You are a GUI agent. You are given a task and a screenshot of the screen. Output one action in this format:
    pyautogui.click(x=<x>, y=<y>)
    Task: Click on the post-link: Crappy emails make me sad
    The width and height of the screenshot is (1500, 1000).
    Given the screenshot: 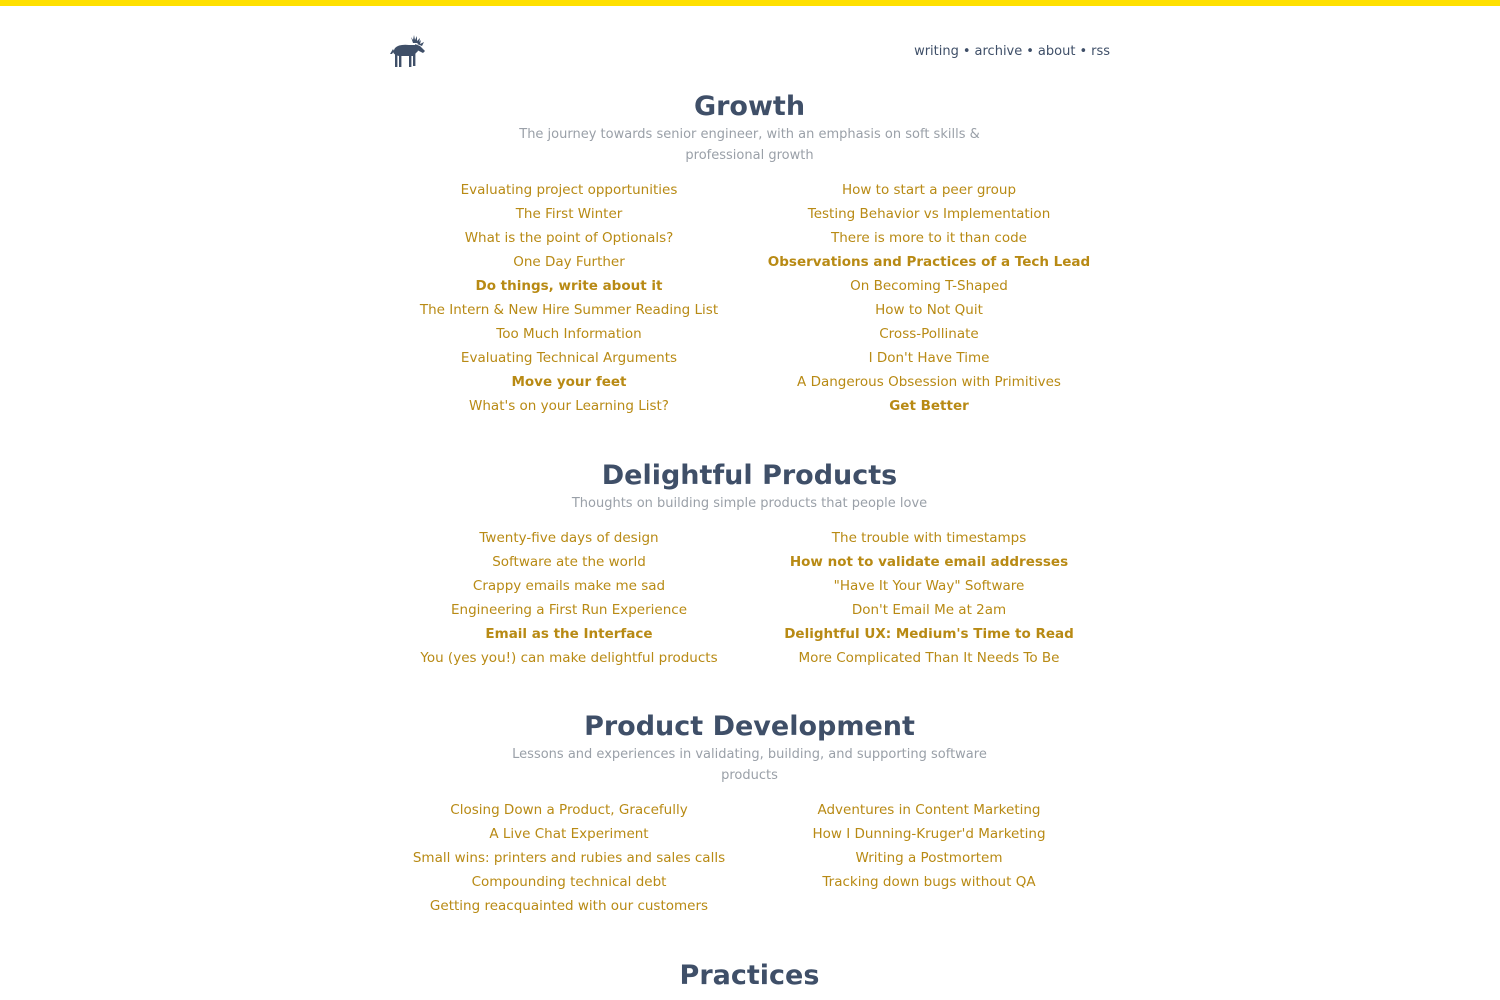 What is the action you would take?
    pyautogui.click(x=569, y=586)
    